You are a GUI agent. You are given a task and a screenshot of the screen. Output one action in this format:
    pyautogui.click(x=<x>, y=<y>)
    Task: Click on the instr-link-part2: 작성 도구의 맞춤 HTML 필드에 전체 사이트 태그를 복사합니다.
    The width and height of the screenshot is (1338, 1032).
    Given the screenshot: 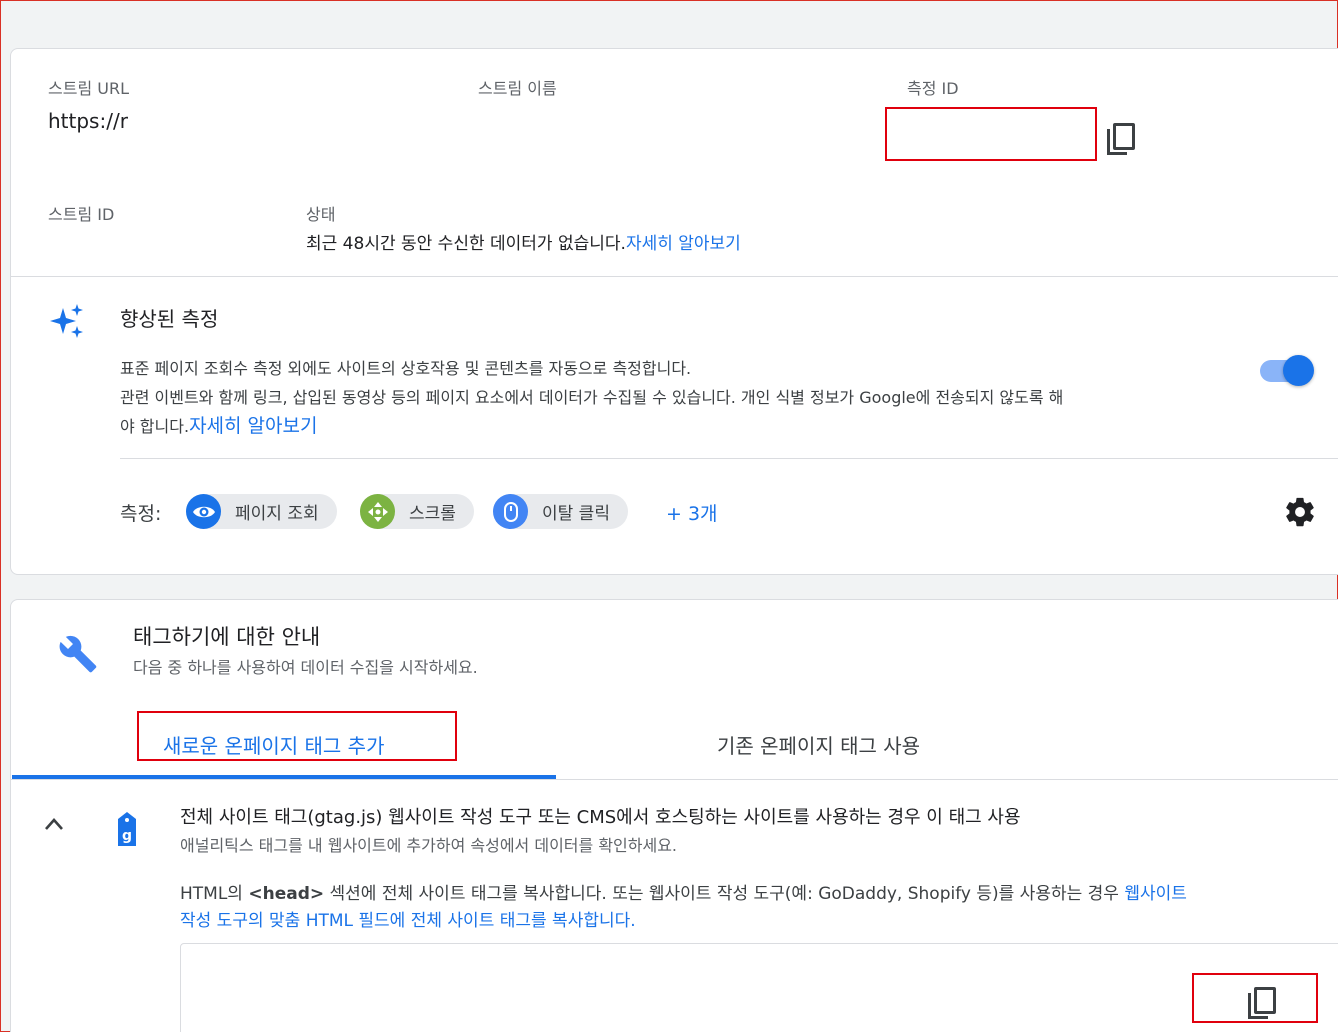 What is the action you would take?
    pyautogui.click(x=408, y=918)
    